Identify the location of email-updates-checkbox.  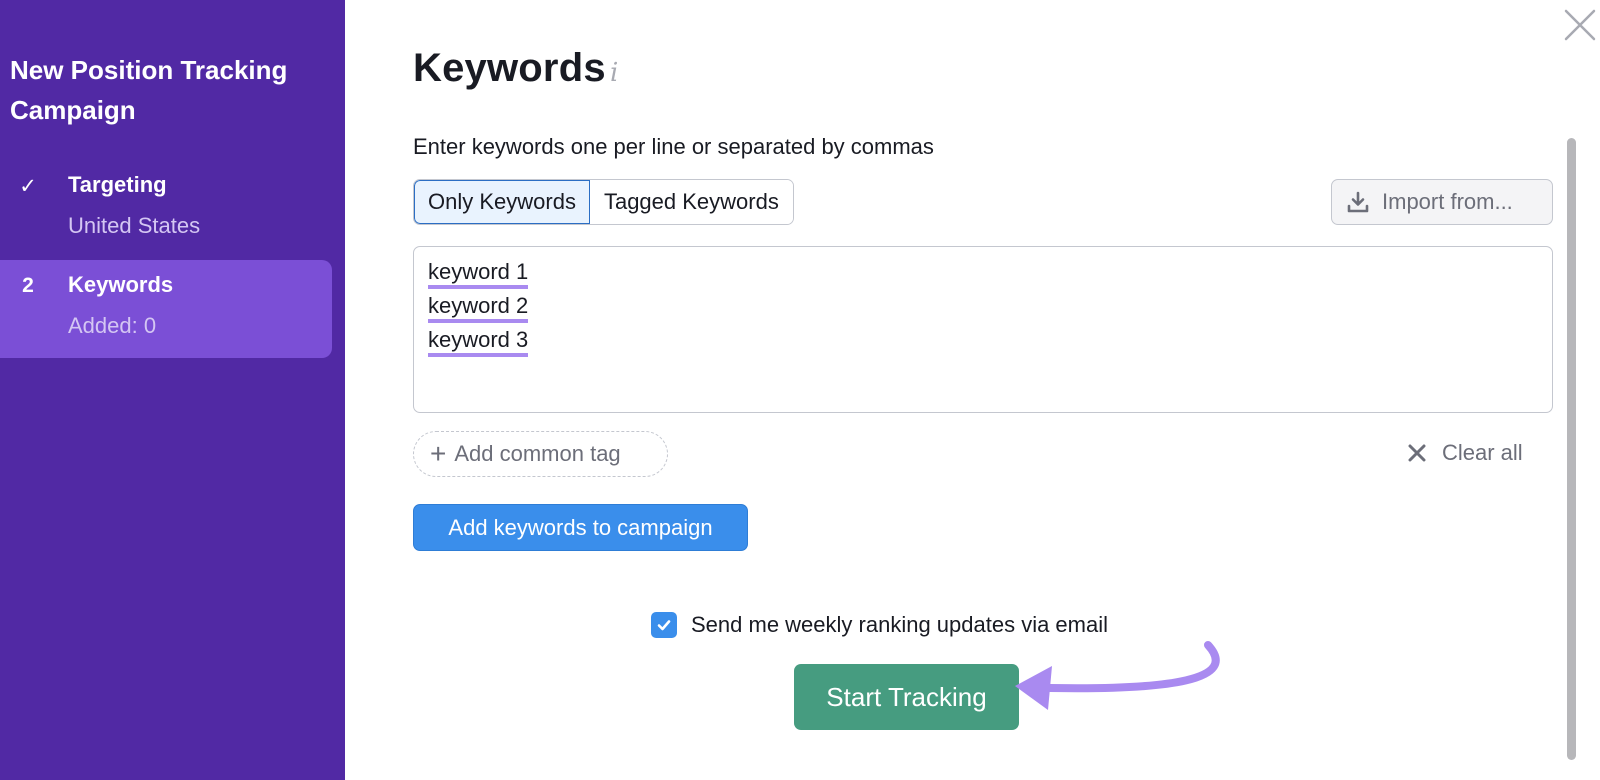
(664, 625).